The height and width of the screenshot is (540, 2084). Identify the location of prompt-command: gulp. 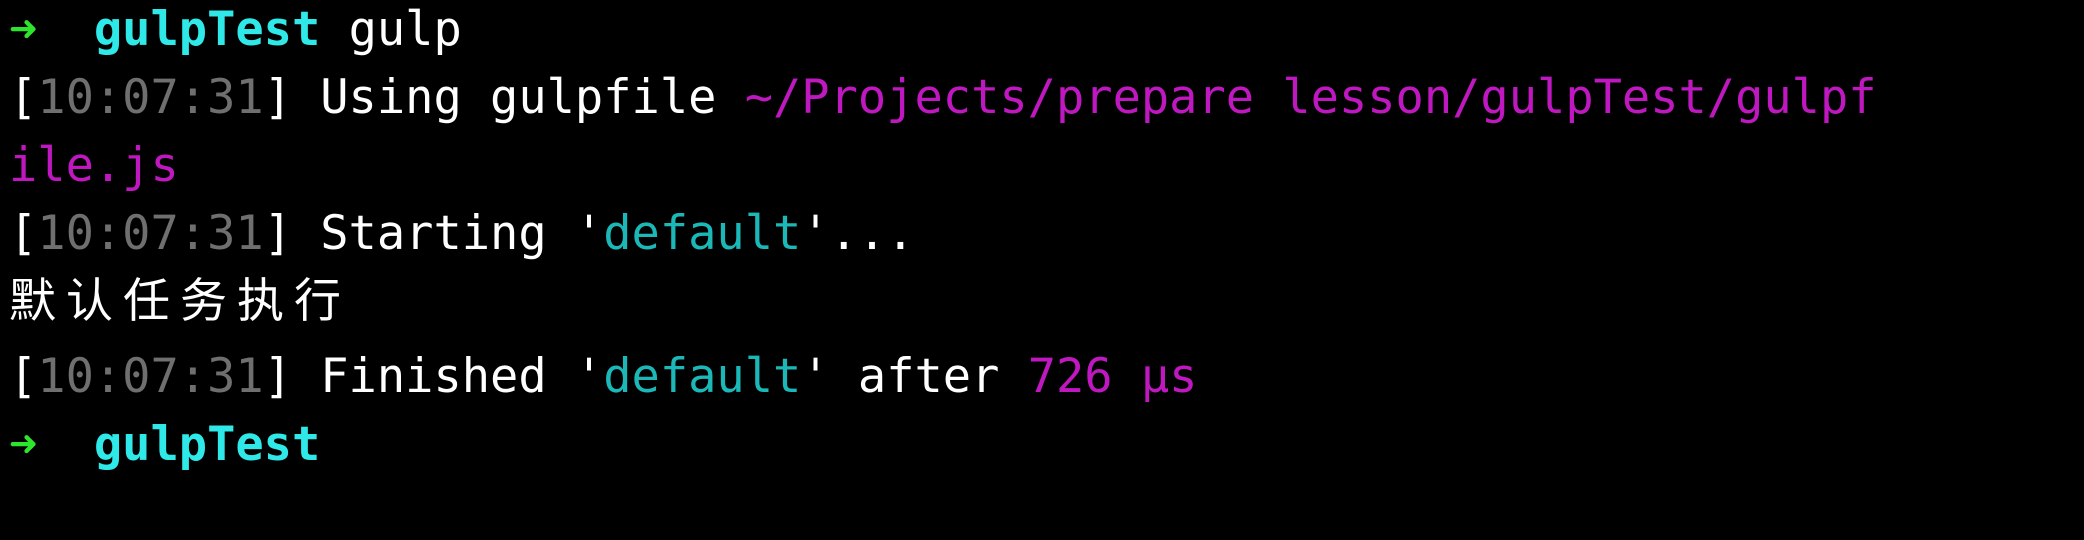
(405, 29).